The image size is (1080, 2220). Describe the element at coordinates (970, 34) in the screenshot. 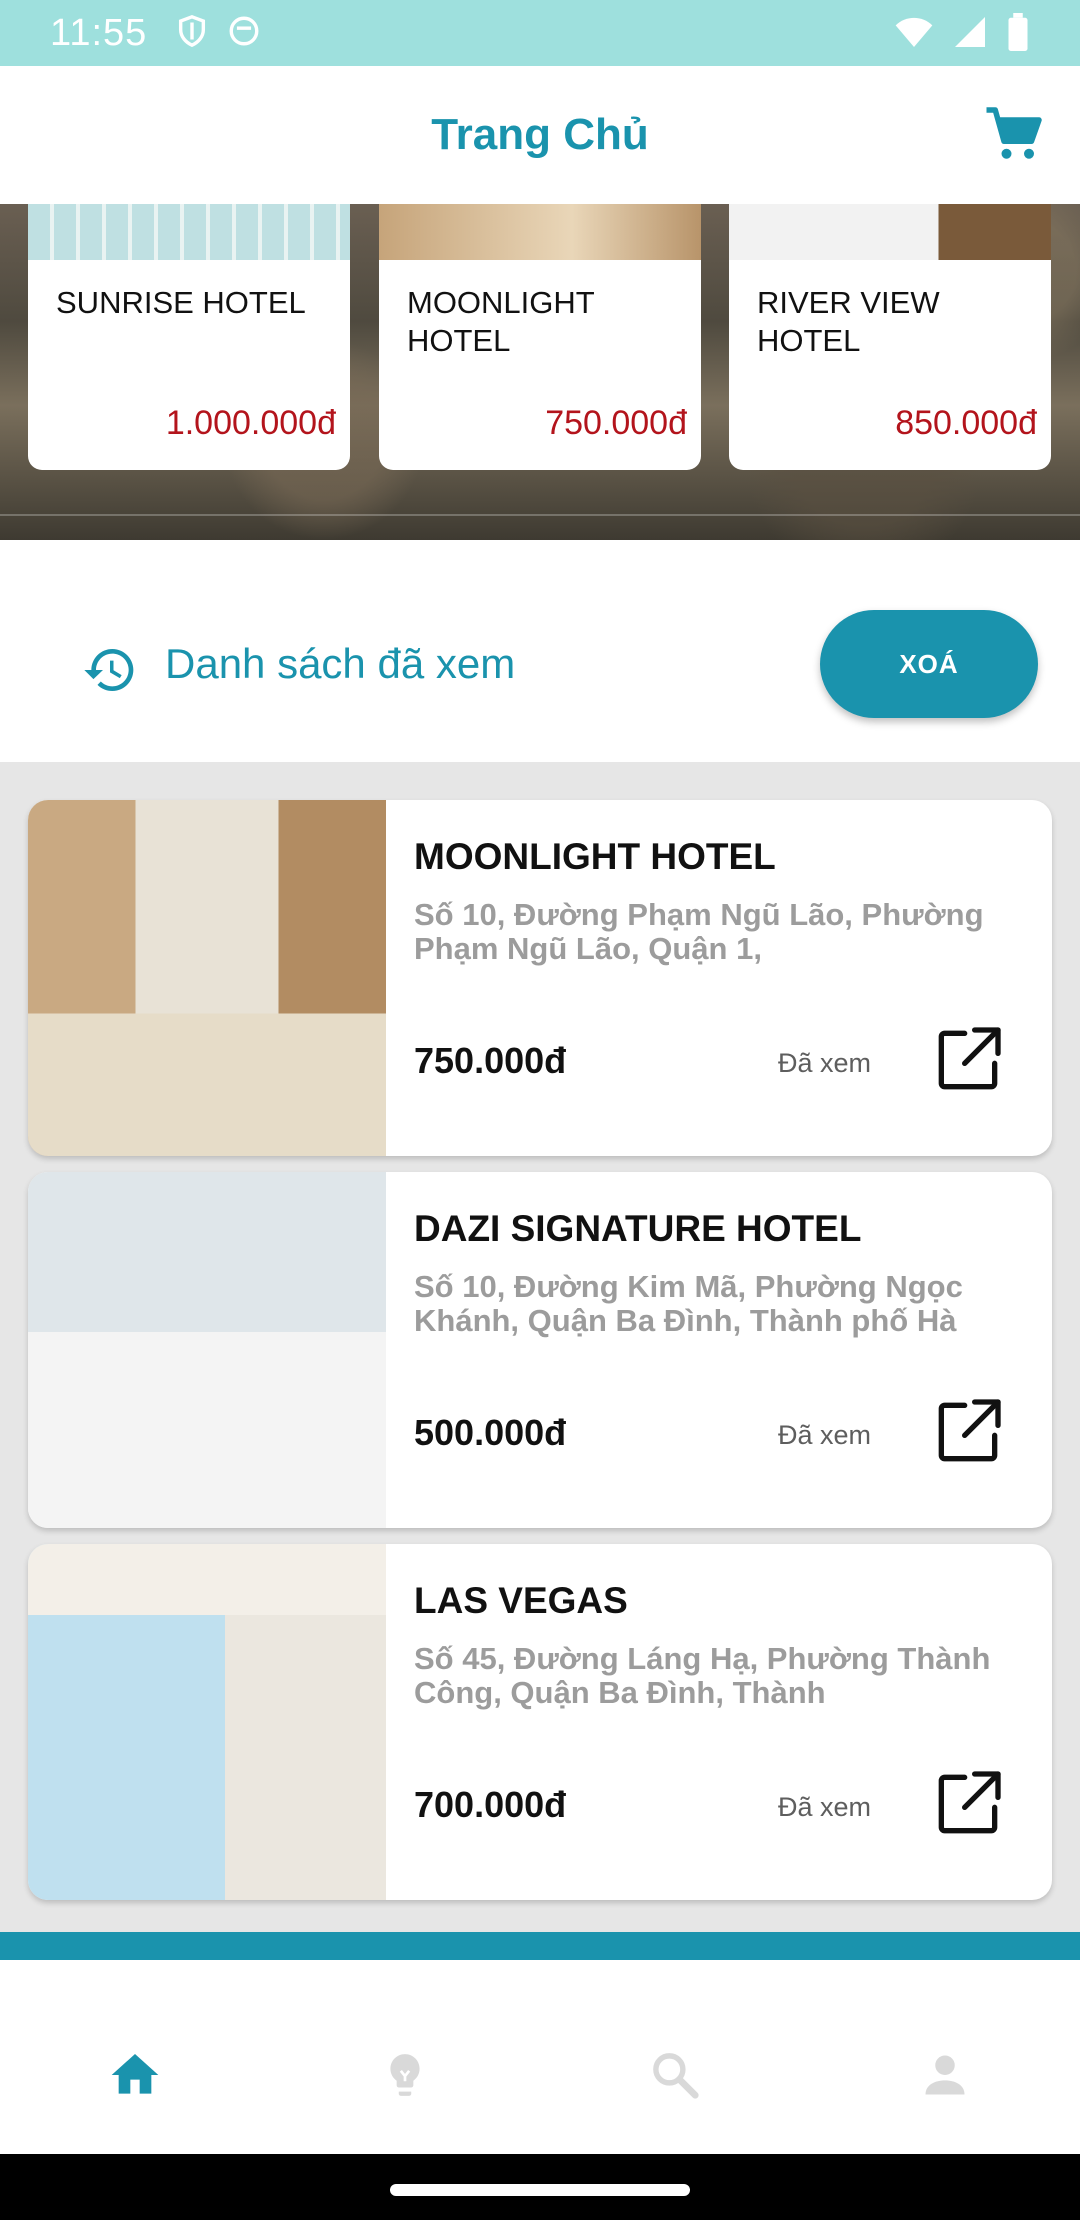

I see `signal-icon` at that location.